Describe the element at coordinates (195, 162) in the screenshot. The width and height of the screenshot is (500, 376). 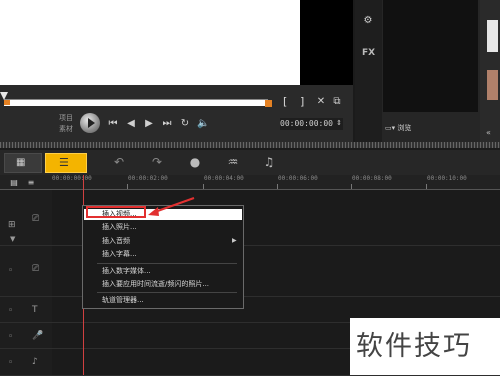
I see `record-capture-icon: ●` at that location.